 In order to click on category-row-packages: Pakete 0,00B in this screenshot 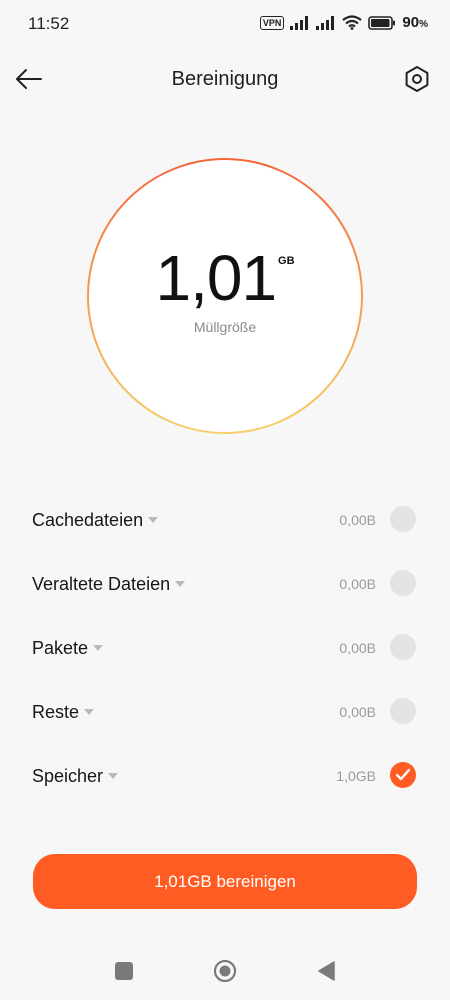, I will do `click(225, 648)`.